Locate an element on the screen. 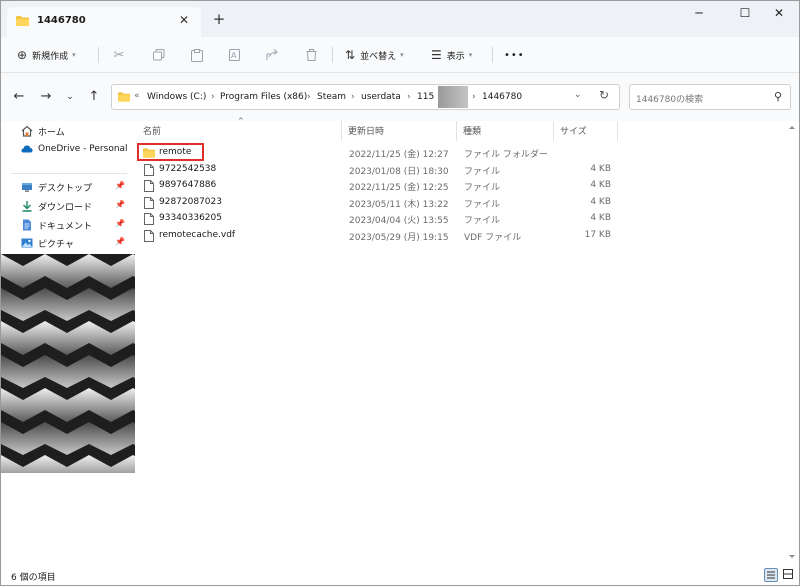 The height and width of the screenshot is (586, 800). tab-current-folder: 1446780 ✕ is located at coordinates (104, 22).